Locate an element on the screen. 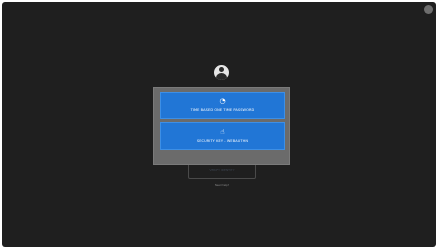  help-link: Need help? is located at coordinates (222, 185).